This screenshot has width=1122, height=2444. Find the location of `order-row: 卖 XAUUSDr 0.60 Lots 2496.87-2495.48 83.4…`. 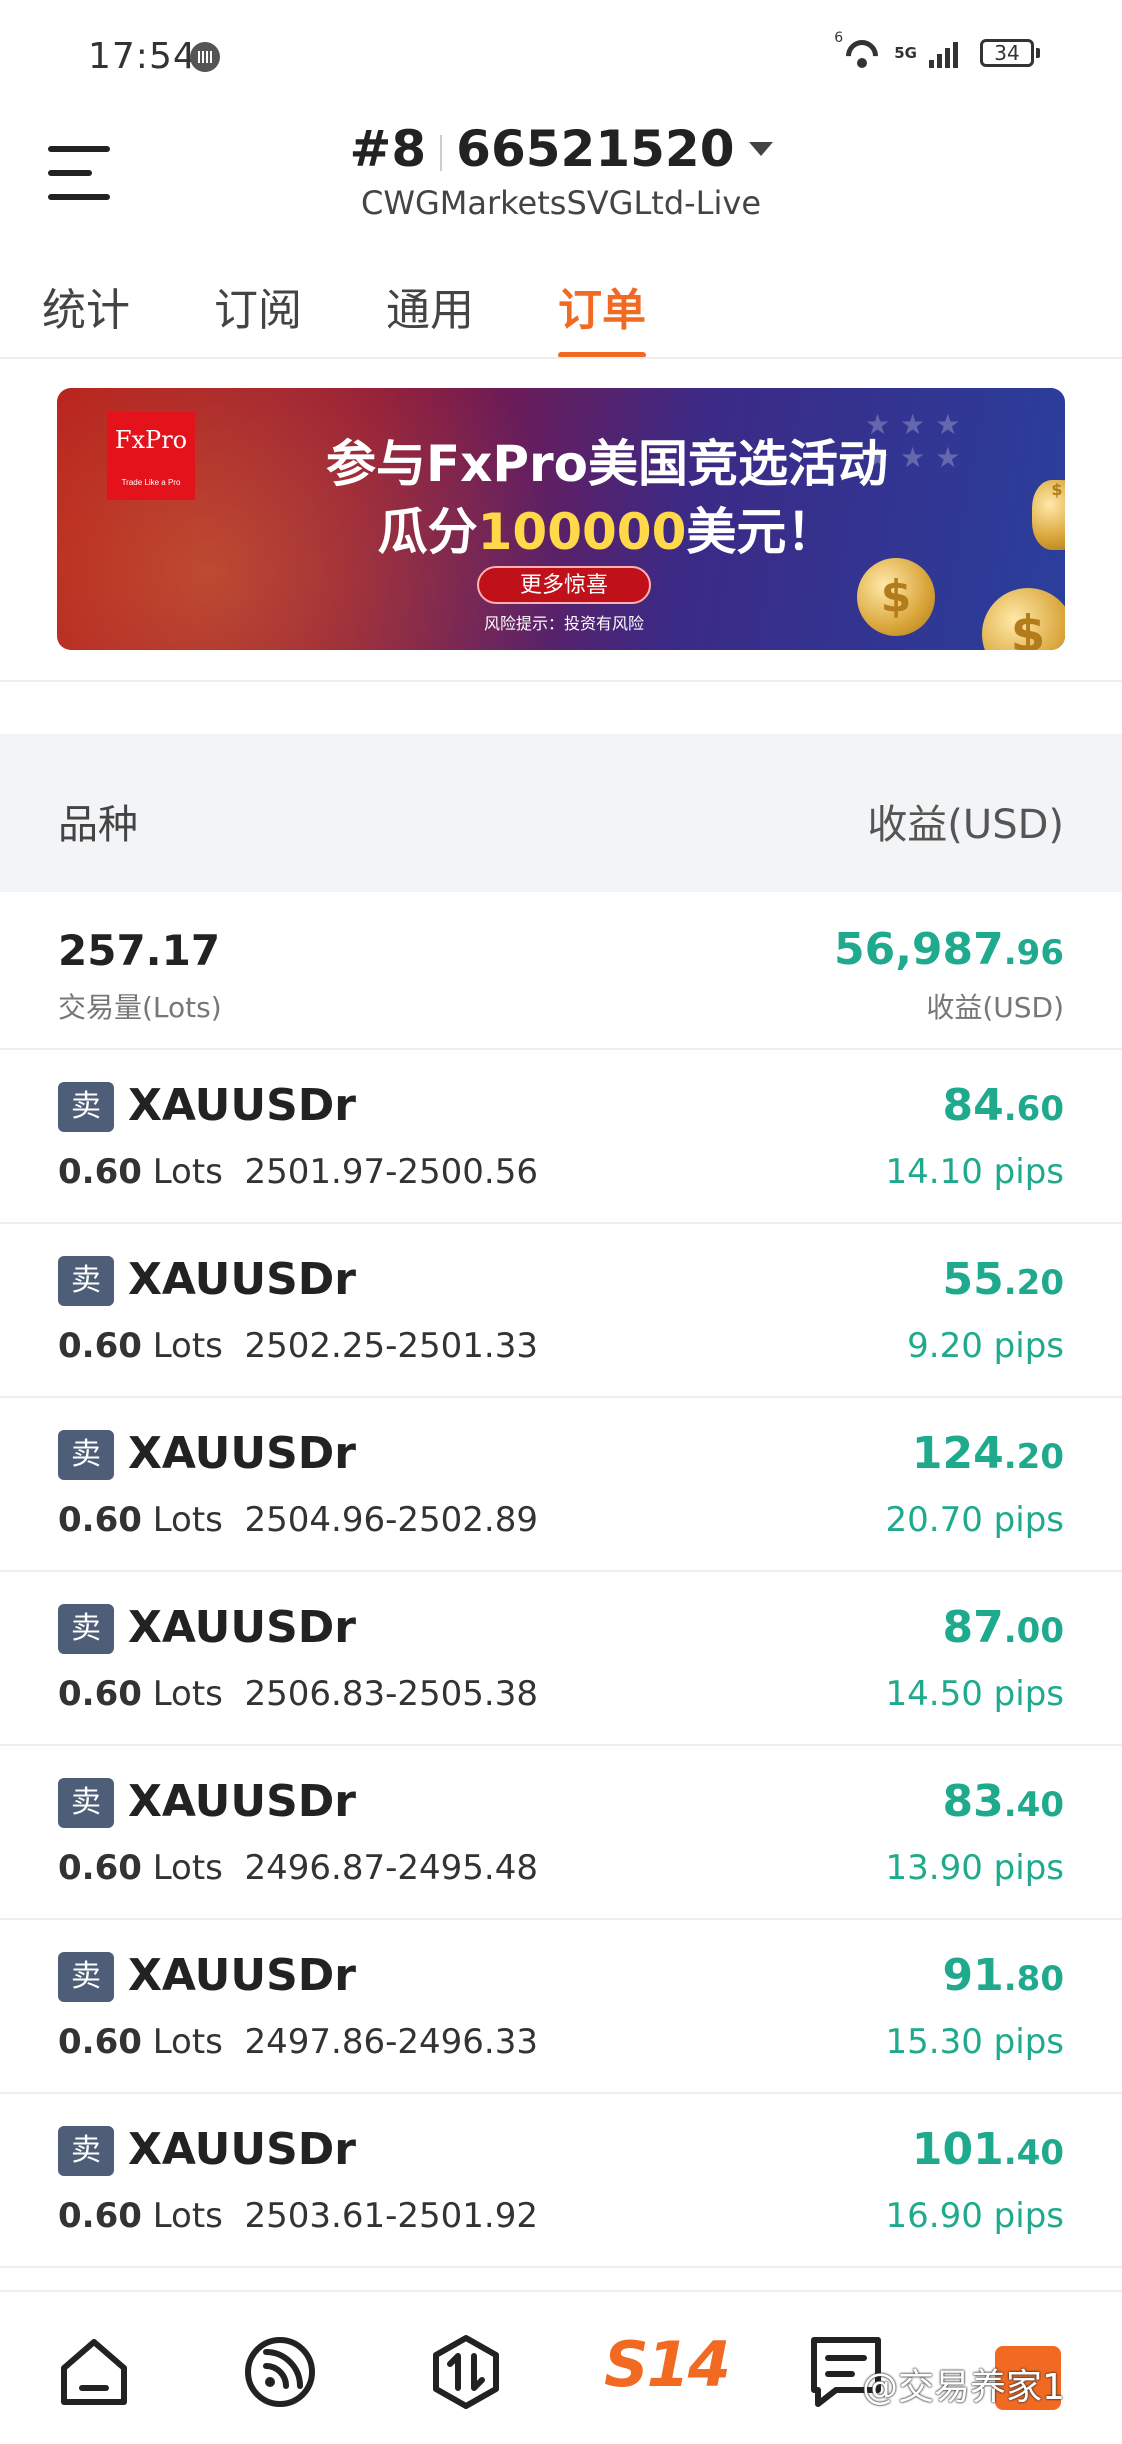

order-row: 卖 XAUUSDr 0.60 Lots 2496.87-2495.48 83.4… is located at coordinates (561, 1833).